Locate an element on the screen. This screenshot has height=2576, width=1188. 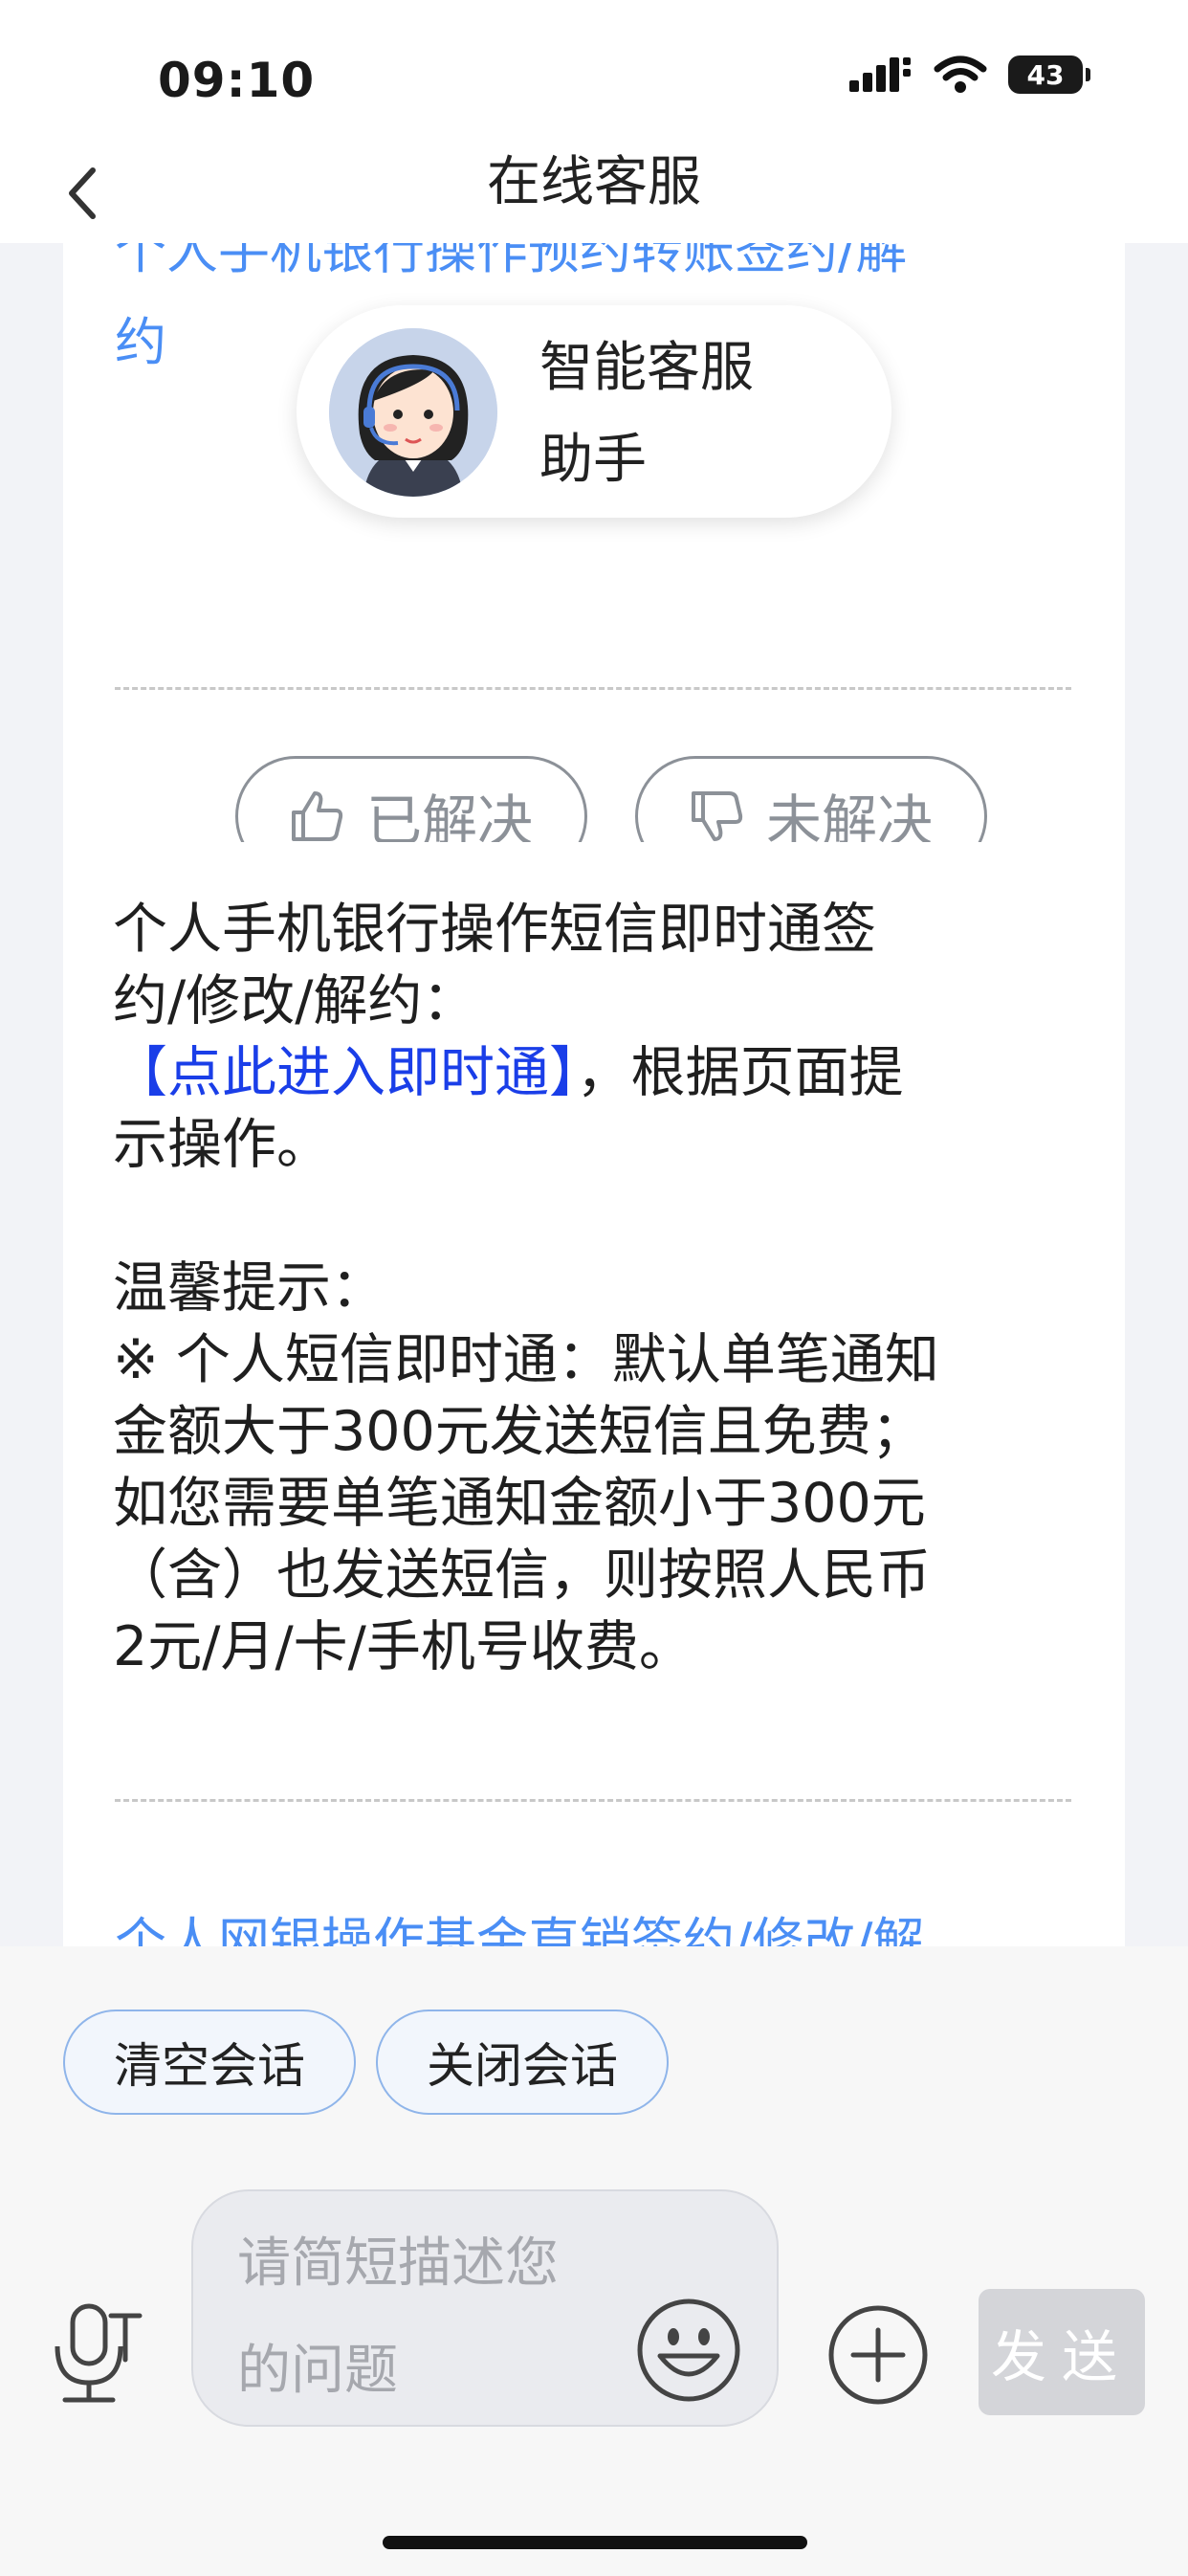
voice-mic-icon is located at coordinates (99, 2353).